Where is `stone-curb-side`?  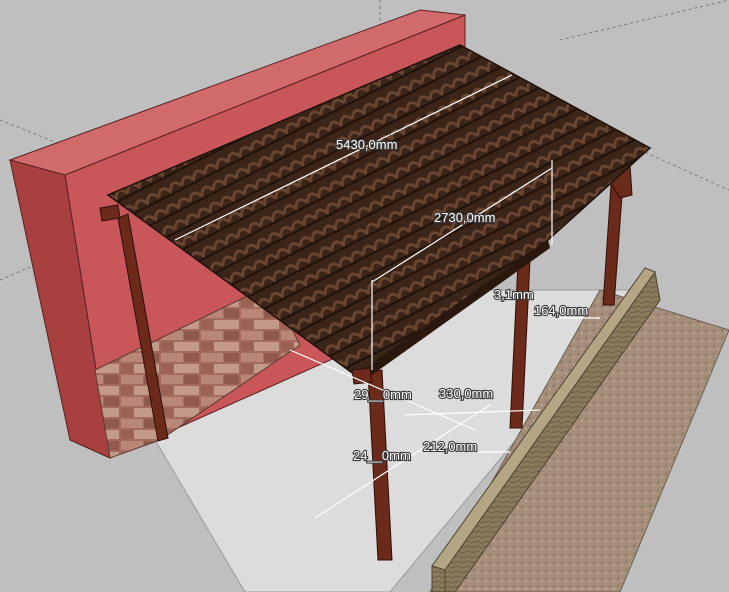
stone-curb-side is located at coordinates (438, 578).